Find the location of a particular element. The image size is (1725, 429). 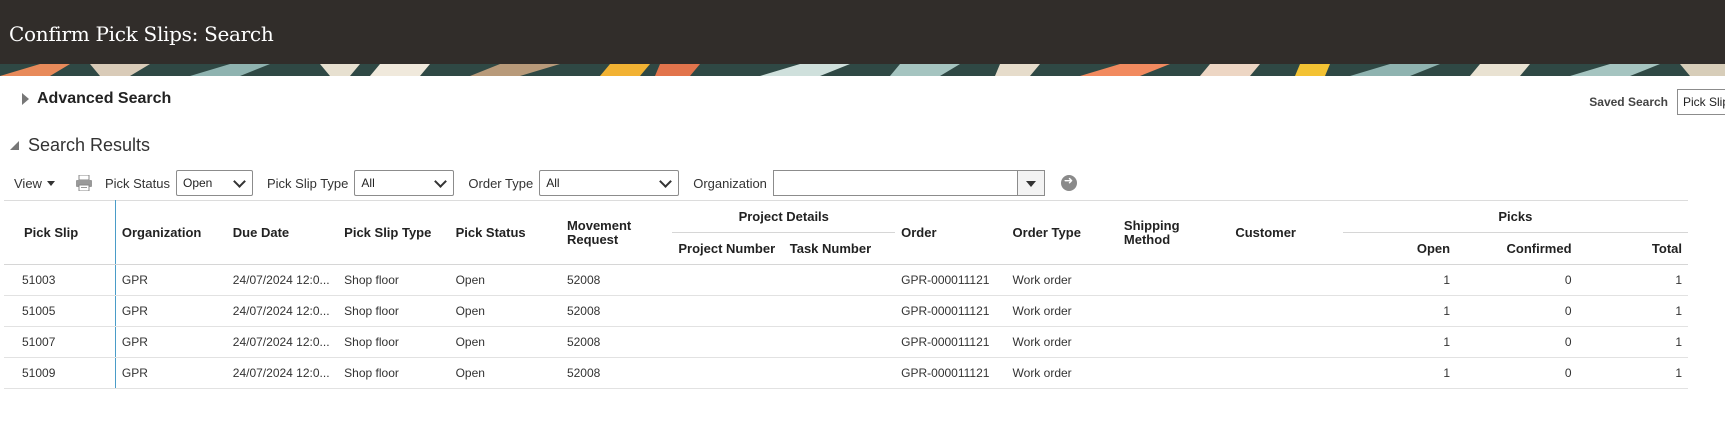

pick-slip-link: 51007 is located at coordinates (60, 342).